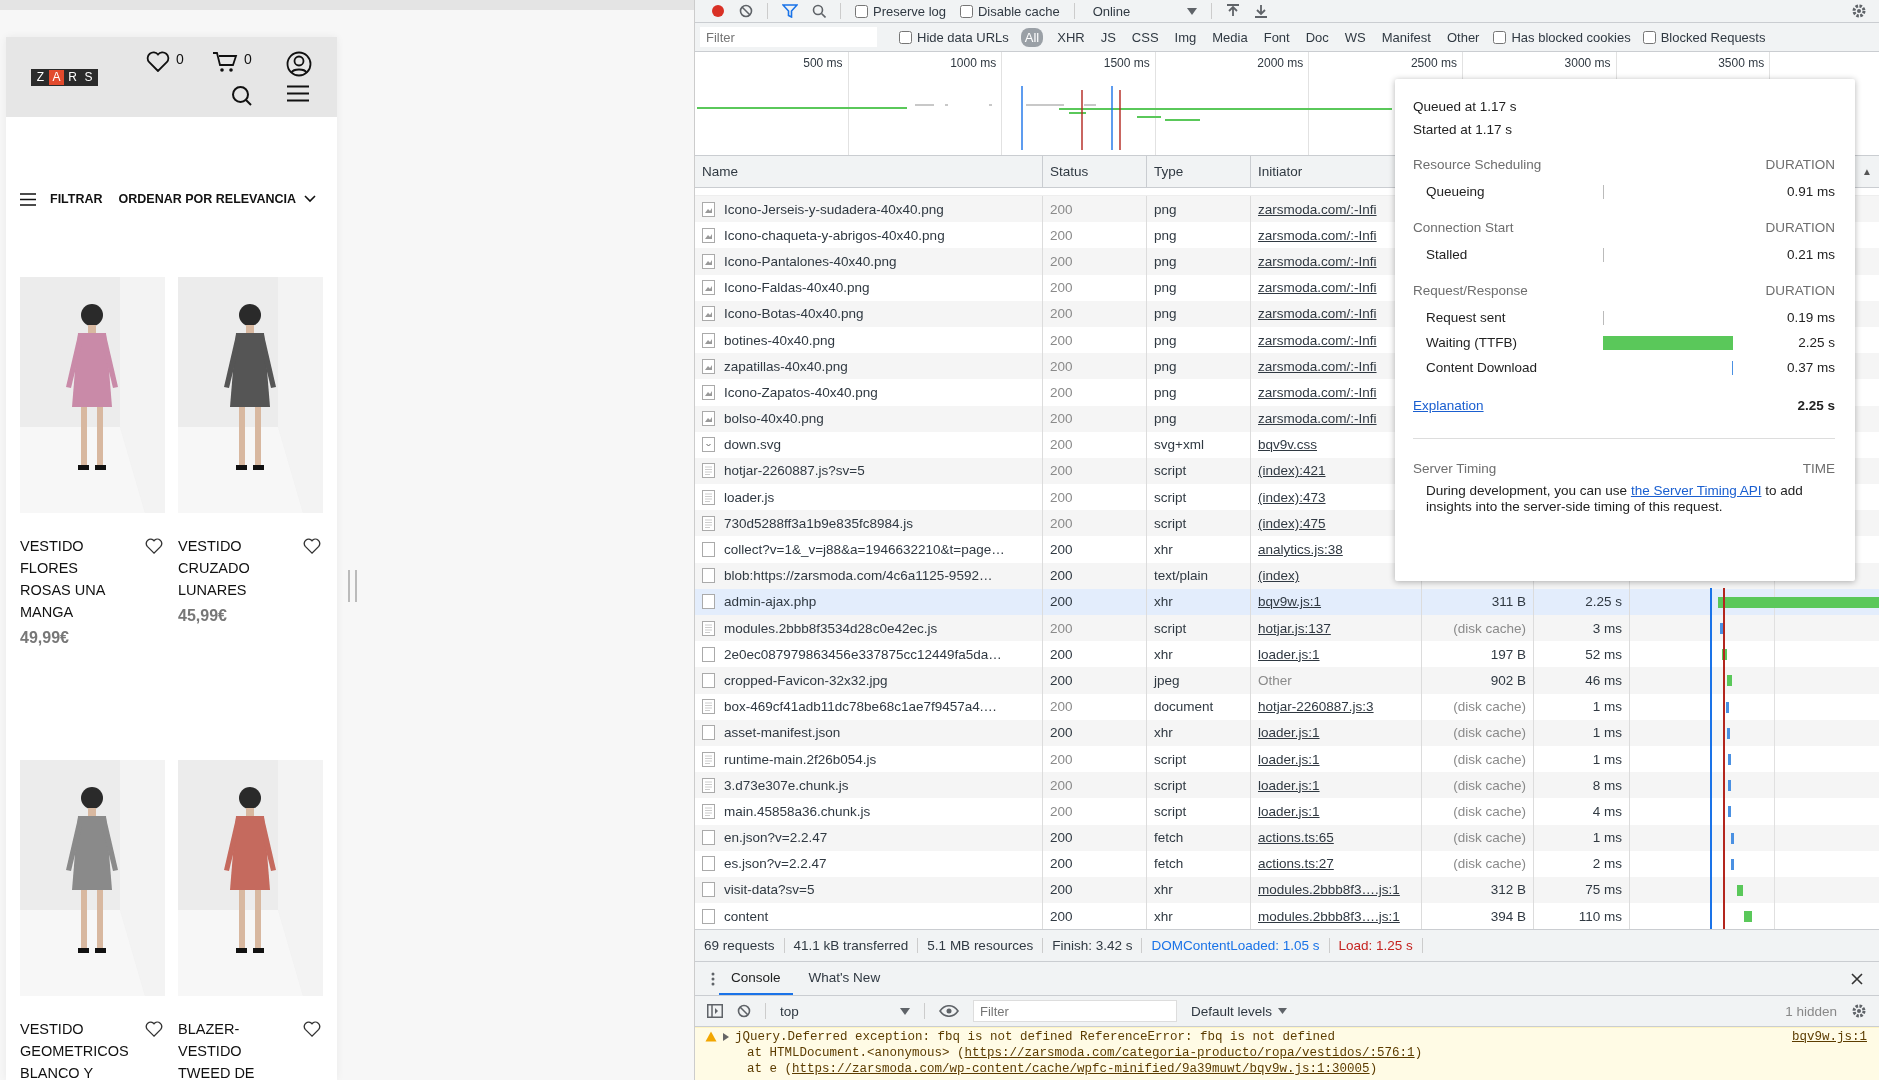 The height and width of the screenshot is (1080, 1879). I want to click on request-name: hotjar-2260887.js?sv=5, so click(794, 471).